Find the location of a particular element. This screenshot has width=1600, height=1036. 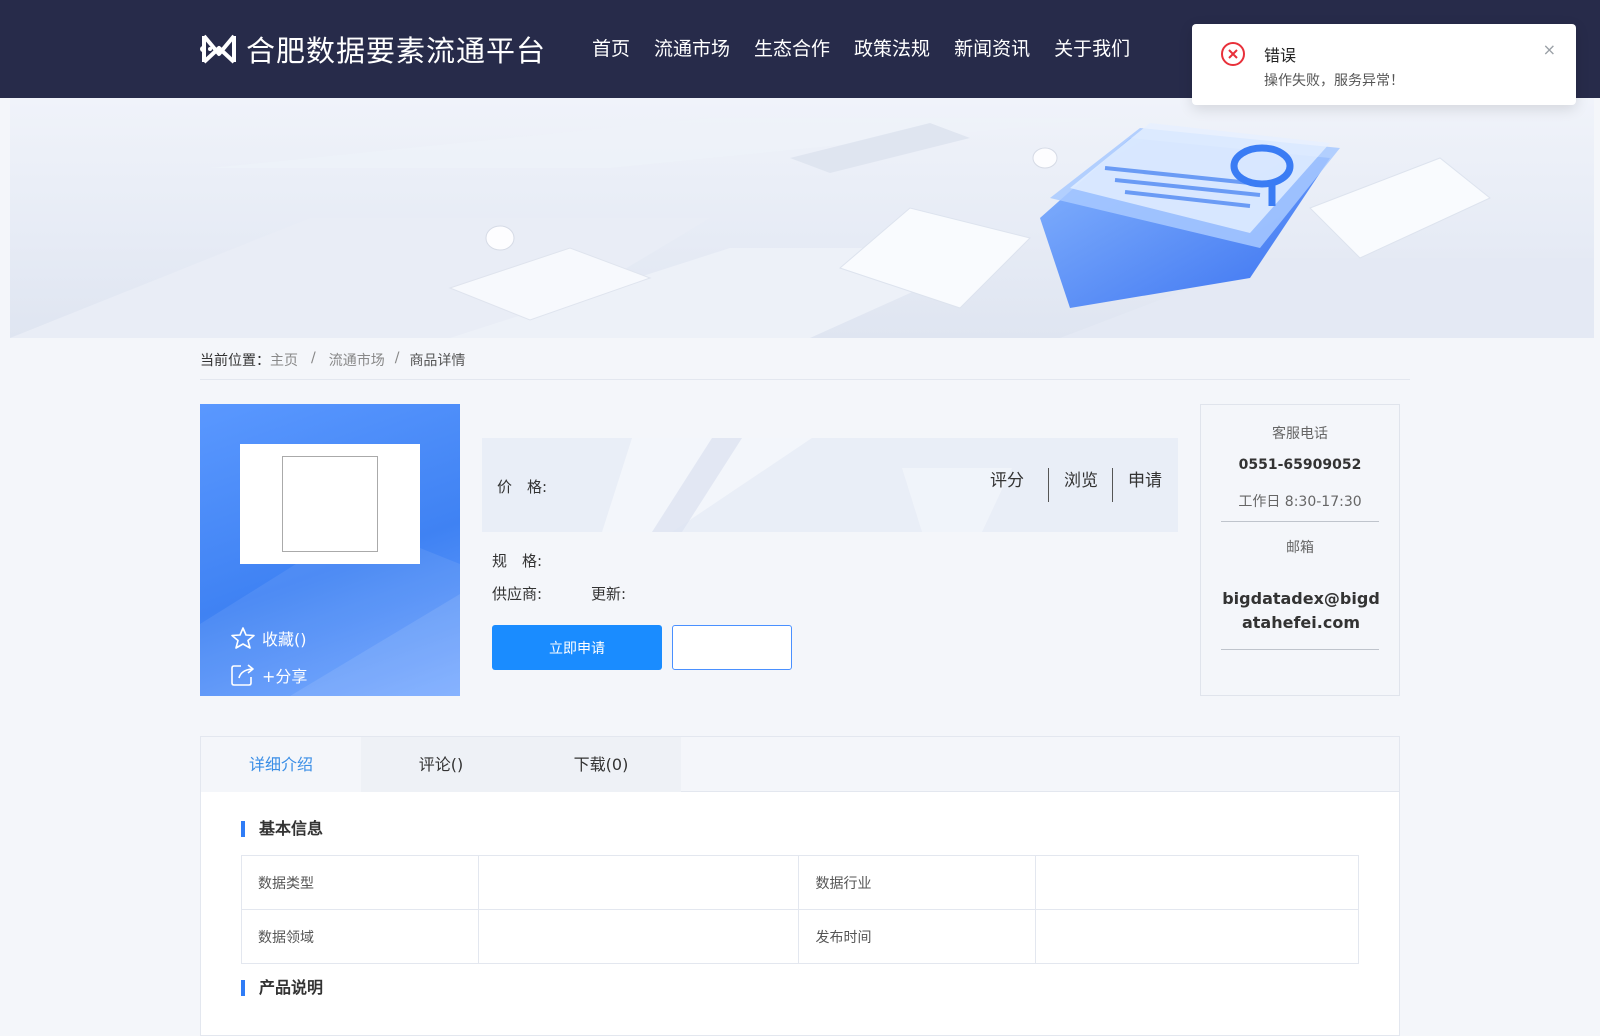

price-bar: 价 格: 评分 浏览 申请 is located at coordinates (830, 485).